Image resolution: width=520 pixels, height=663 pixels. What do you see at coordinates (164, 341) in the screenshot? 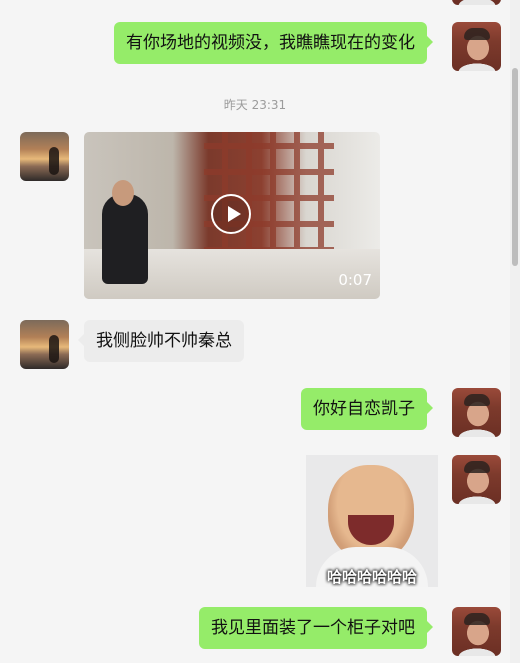
I see `message-text: 我侧脸帅不帅秦总` at bounding box center [164, 341].